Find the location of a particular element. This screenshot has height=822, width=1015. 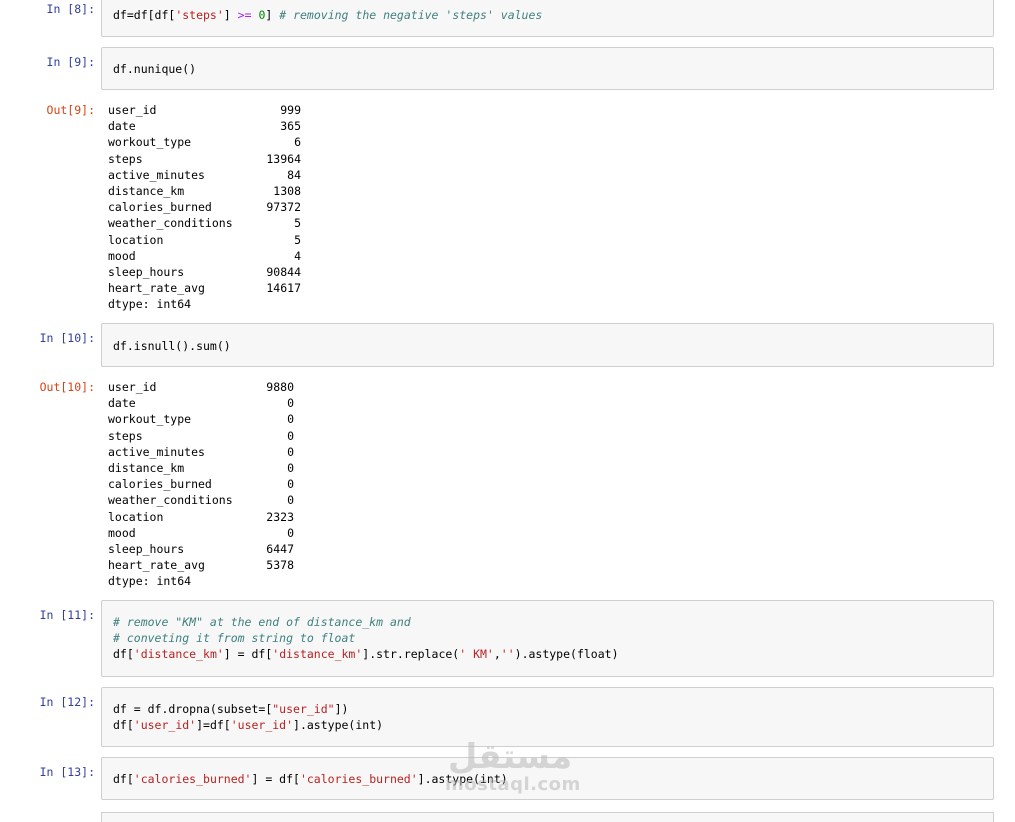

output-row: heart_rate_avg 5378 is located at coordinates (201, 565).